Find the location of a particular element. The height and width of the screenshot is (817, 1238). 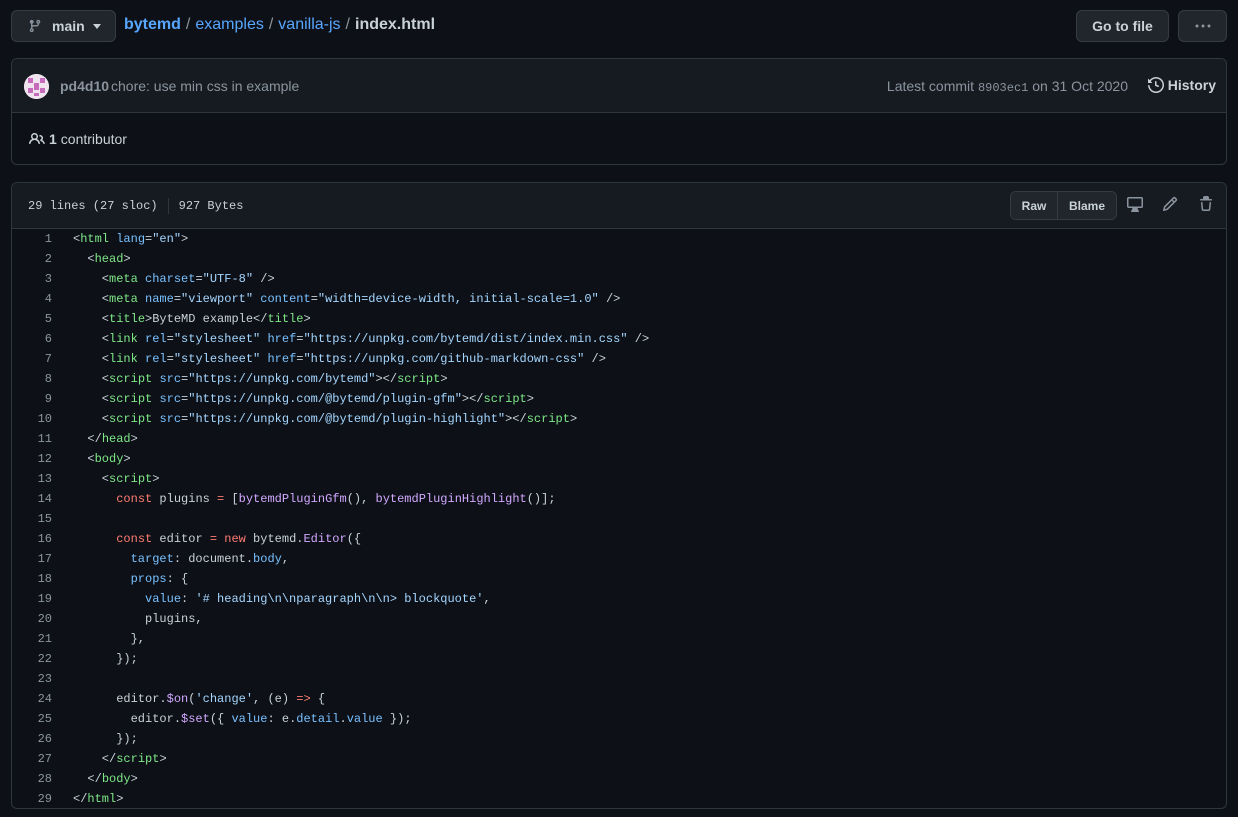

desktop-icon is located at coordinates (1135, 204).